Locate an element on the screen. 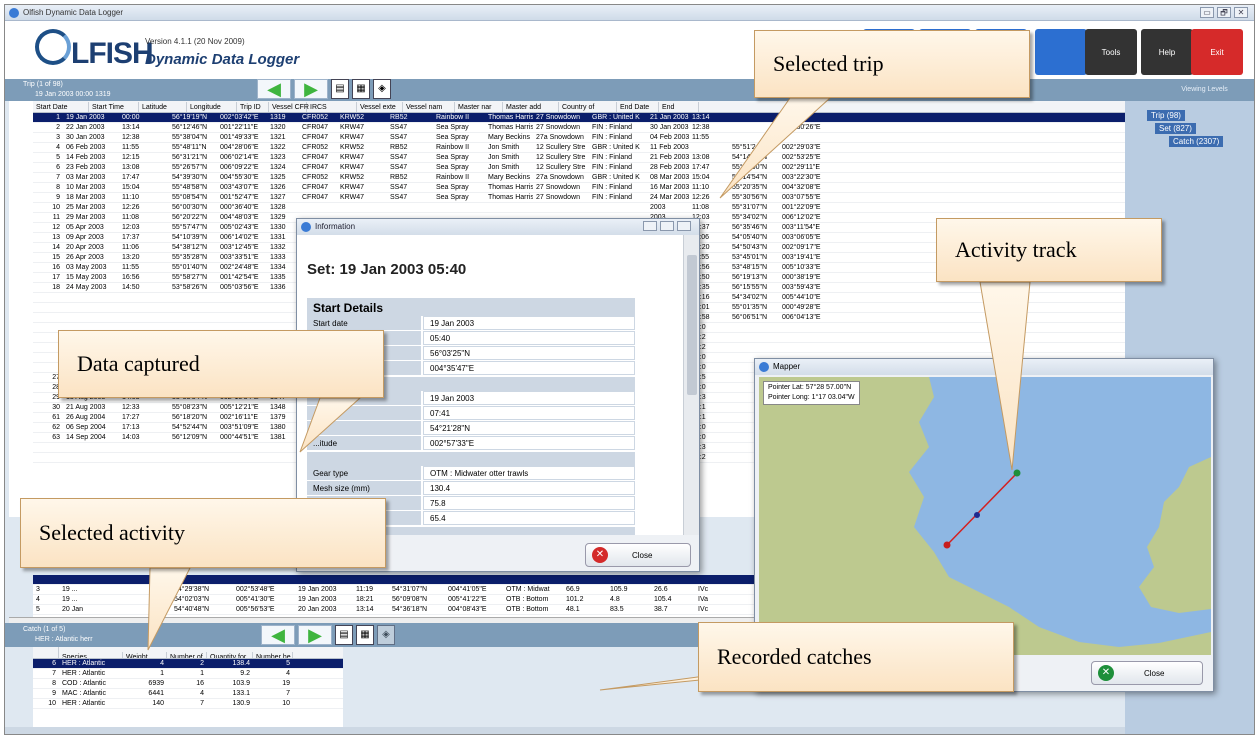 This screenshot has height=739, width=1259. section-header: Start Details is located at coordinates (471, 307).